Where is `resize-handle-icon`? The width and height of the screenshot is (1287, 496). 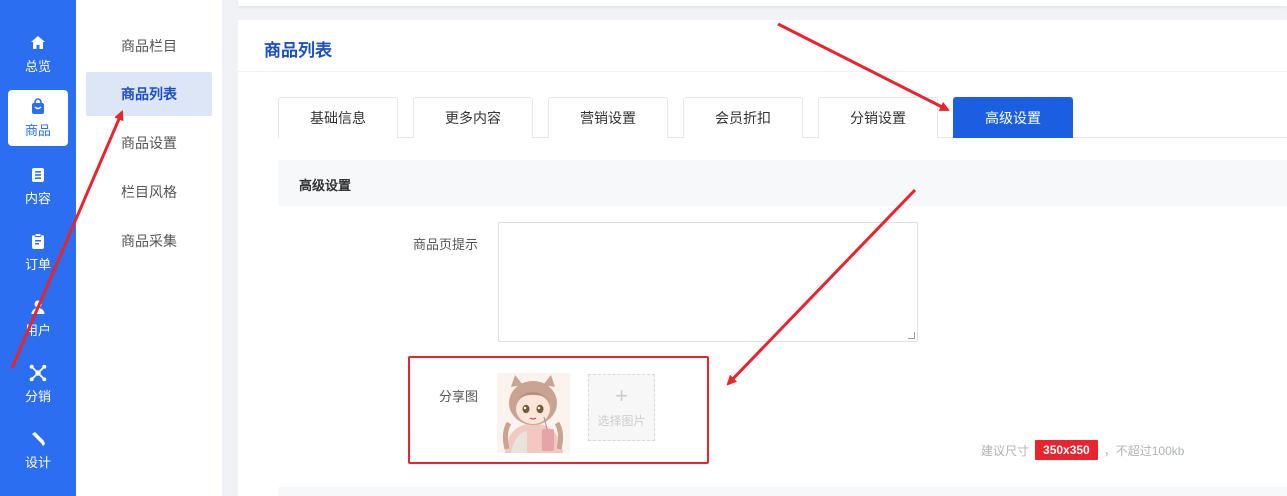 resize-handle-icon is located at coordinates (911, 335).